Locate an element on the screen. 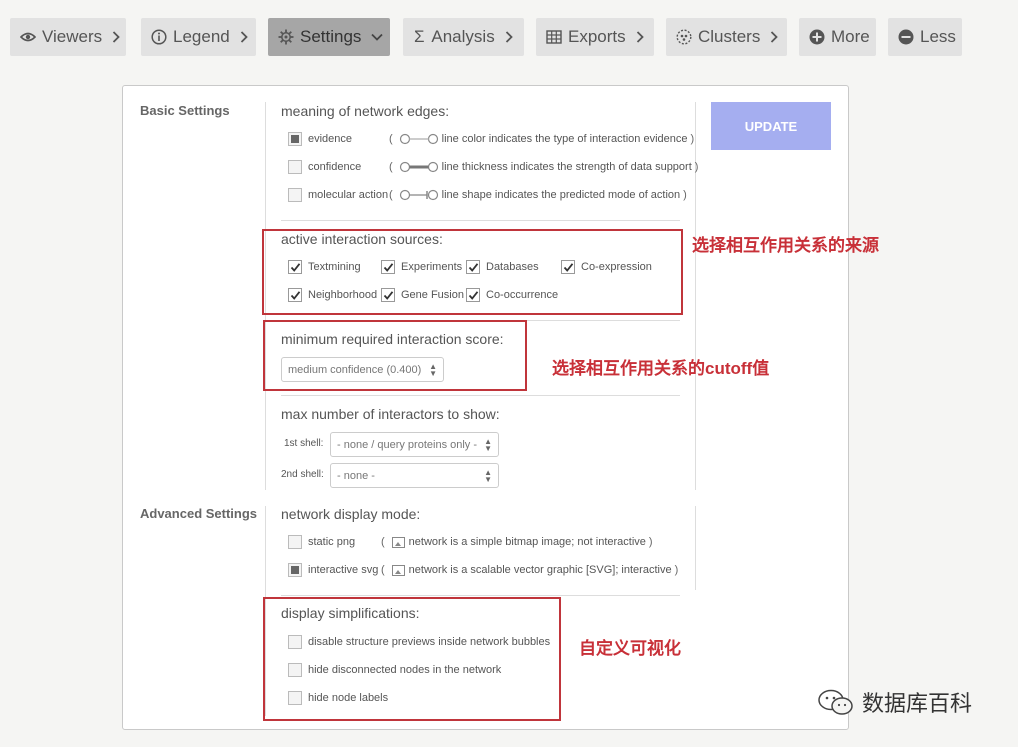 The height and width of the screenshot is (747, 1018). exports-button: Exports is located at coordinates (595, 37).